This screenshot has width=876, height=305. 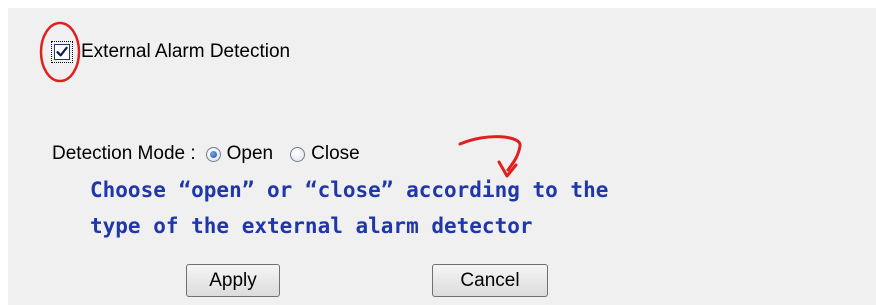 I want to click on apply-button: Apply, so click(x=233, y=280).